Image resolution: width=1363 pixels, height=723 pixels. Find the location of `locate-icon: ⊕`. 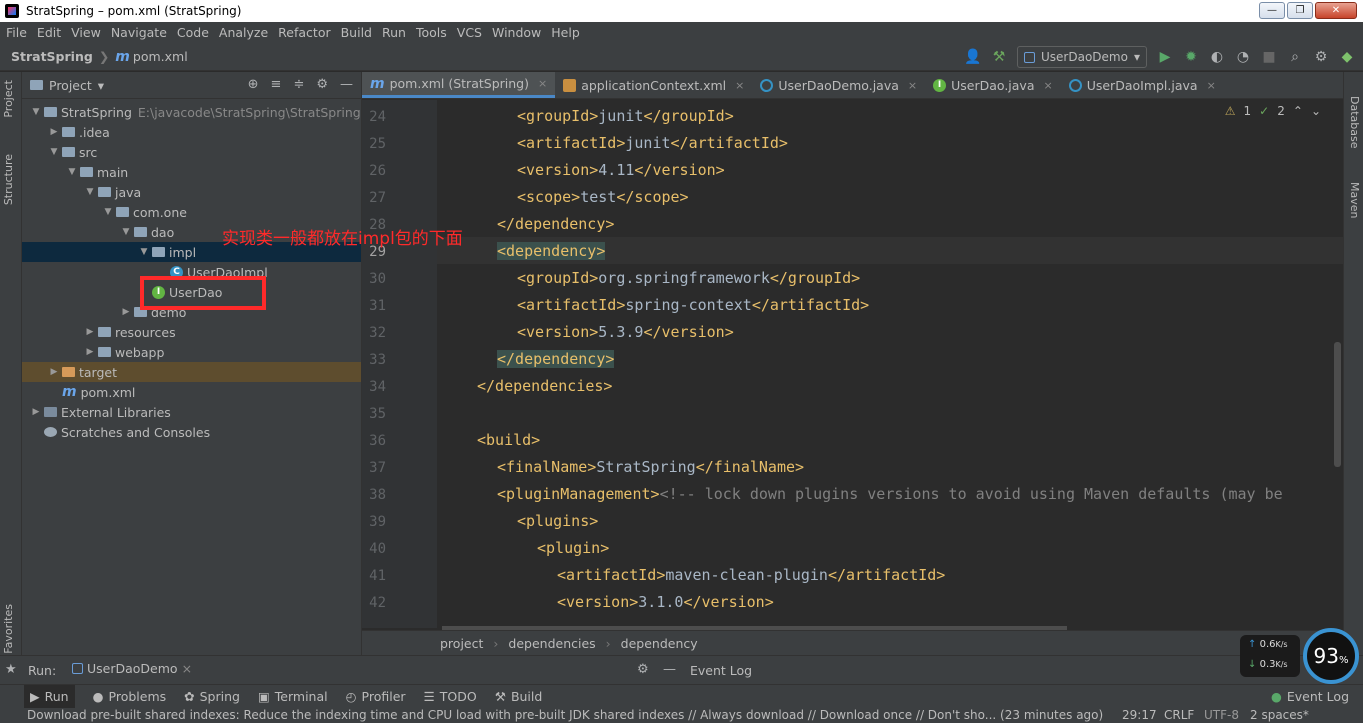

locate-icon: ⊕ is located at coordinates (253, 84).